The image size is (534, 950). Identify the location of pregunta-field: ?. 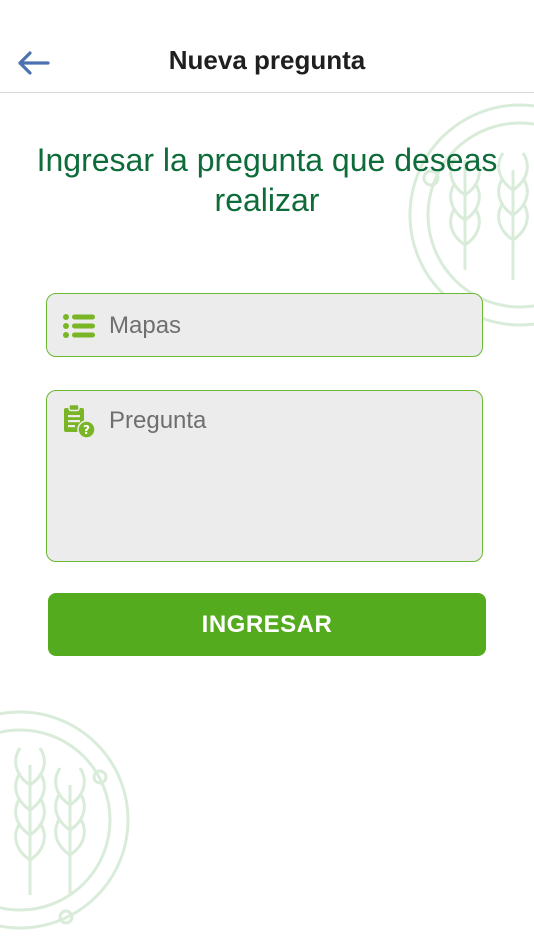
(264, 476).